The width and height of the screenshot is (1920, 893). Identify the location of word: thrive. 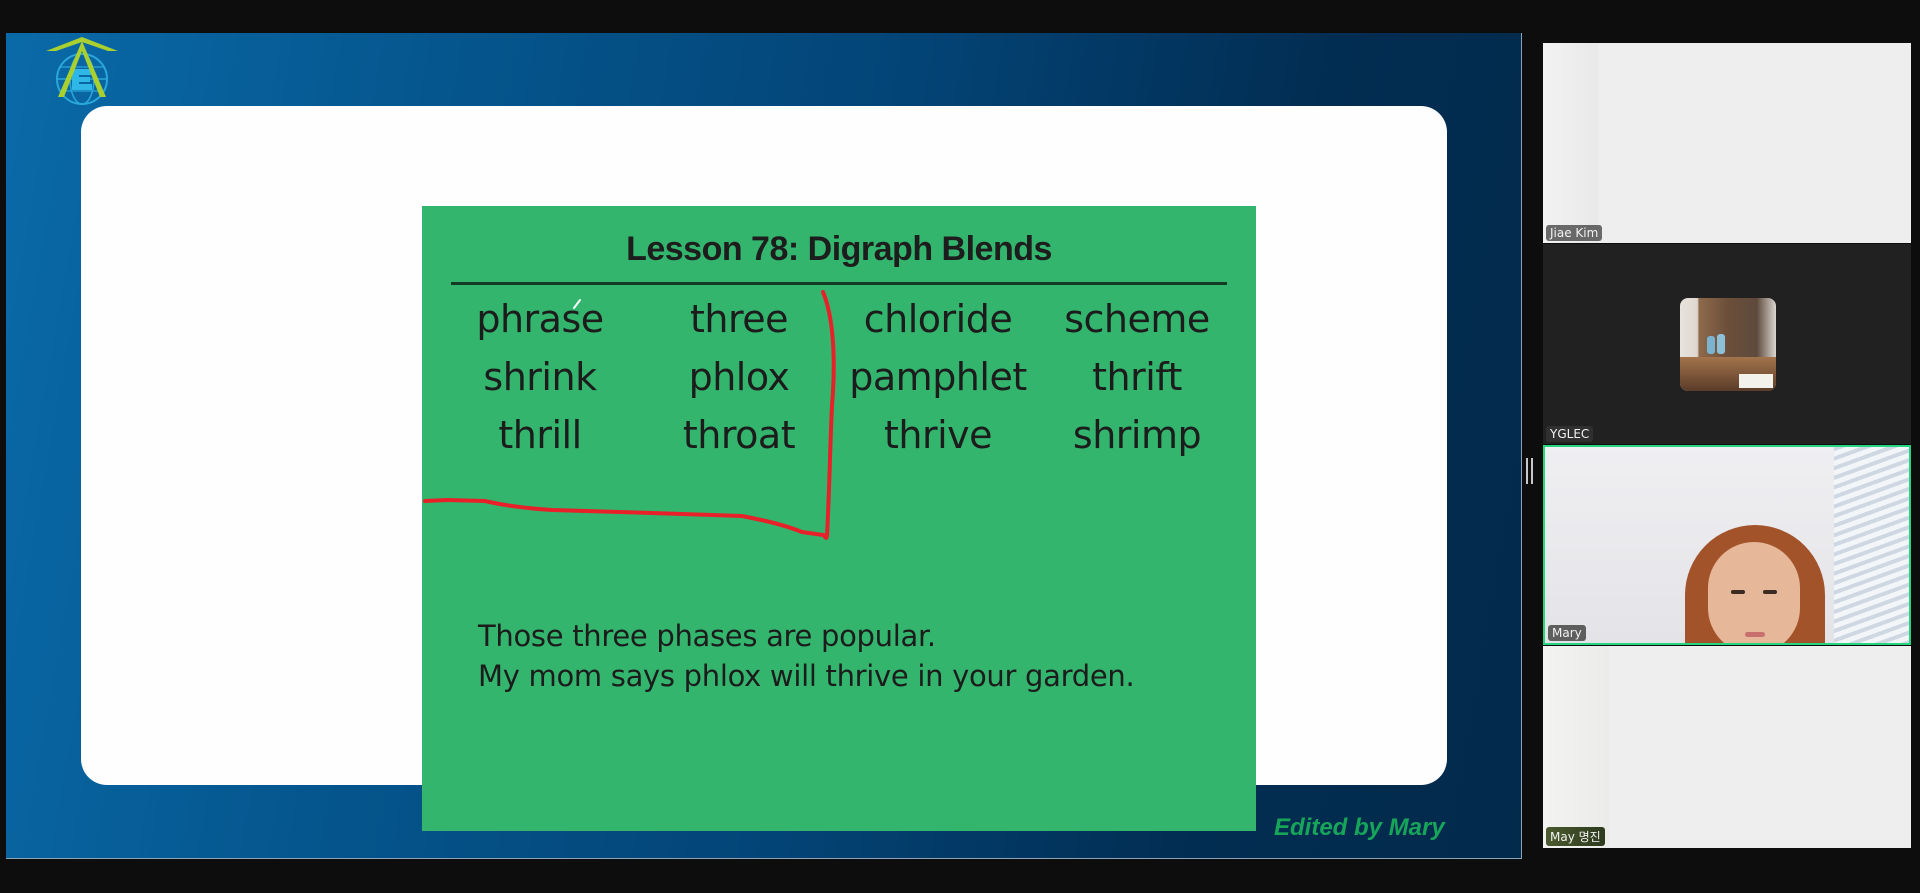
(938, 435).